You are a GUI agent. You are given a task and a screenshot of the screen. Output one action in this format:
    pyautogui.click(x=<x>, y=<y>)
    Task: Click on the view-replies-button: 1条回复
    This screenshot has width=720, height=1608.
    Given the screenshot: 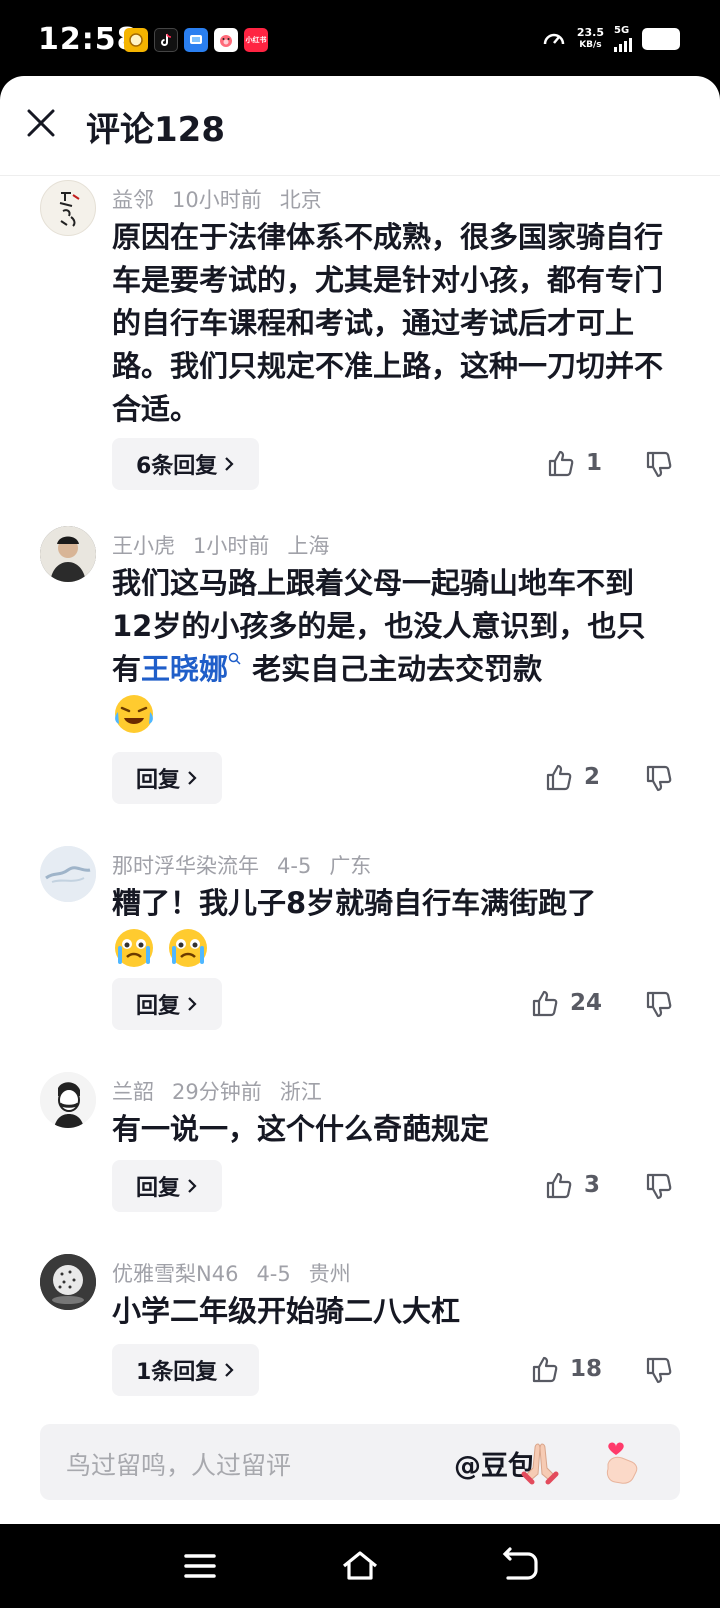 What is the action you would take?
    pyautogui.click(x=186, y=1370)
    